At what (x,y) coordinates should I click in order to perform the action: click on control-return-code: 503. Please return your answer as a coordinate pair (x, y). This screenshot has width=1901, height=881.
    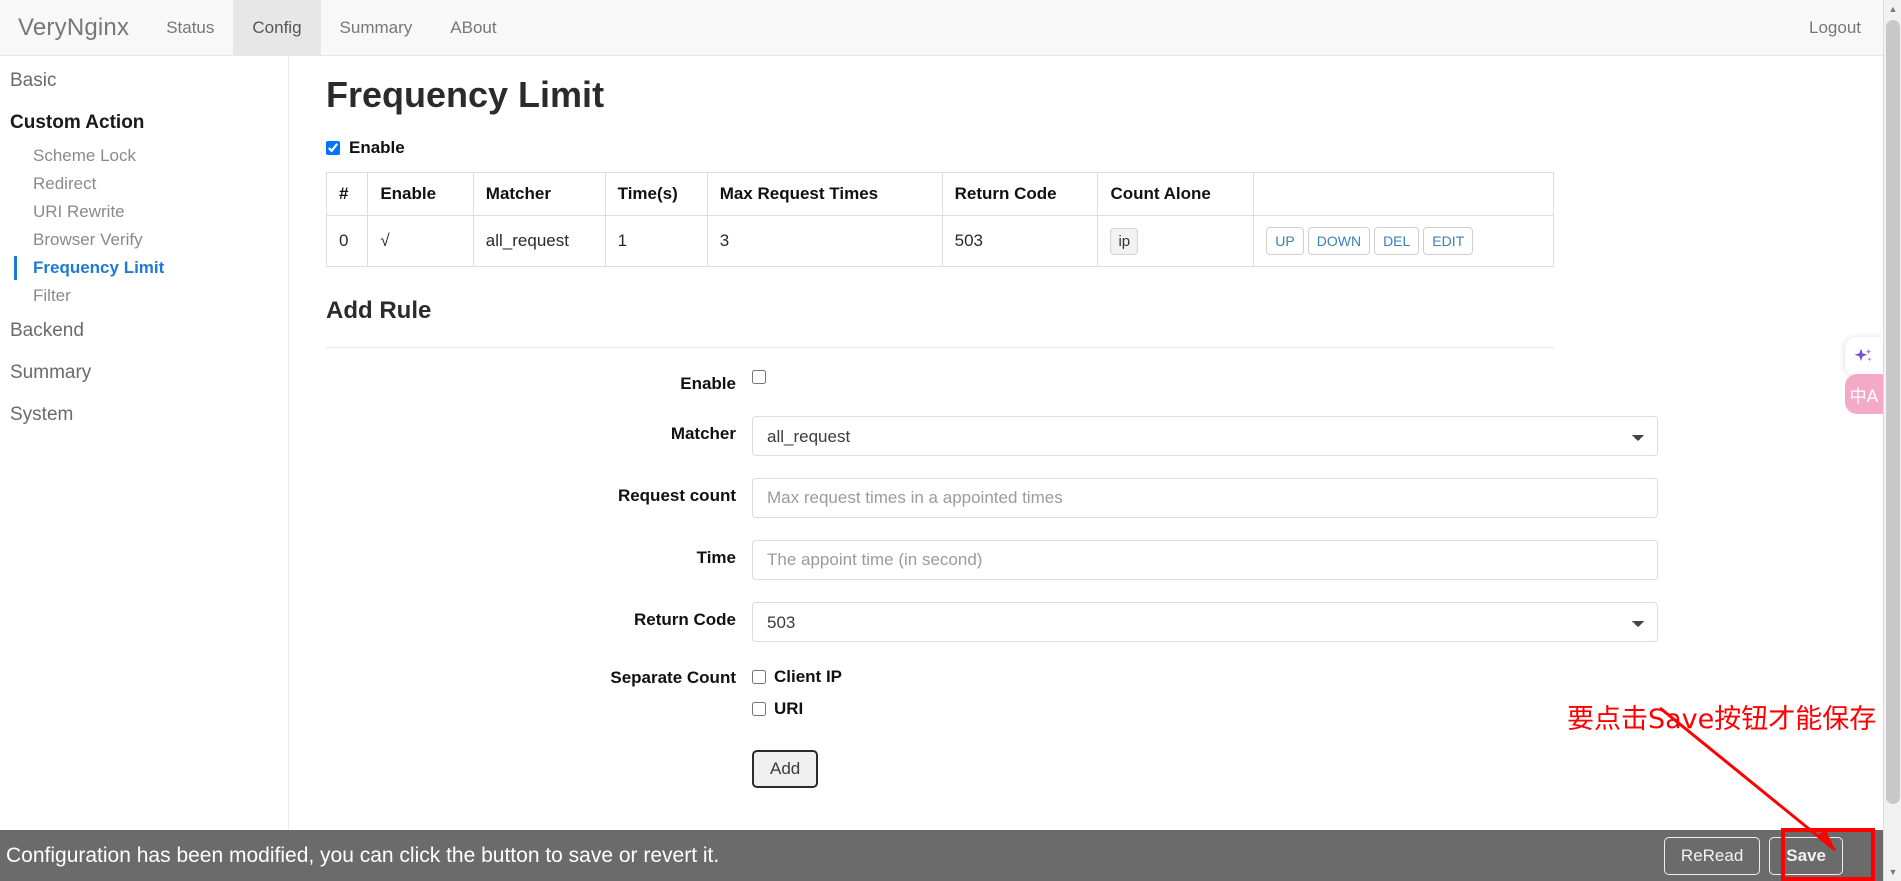
    Looking at the image, I should click on (1205, 622).